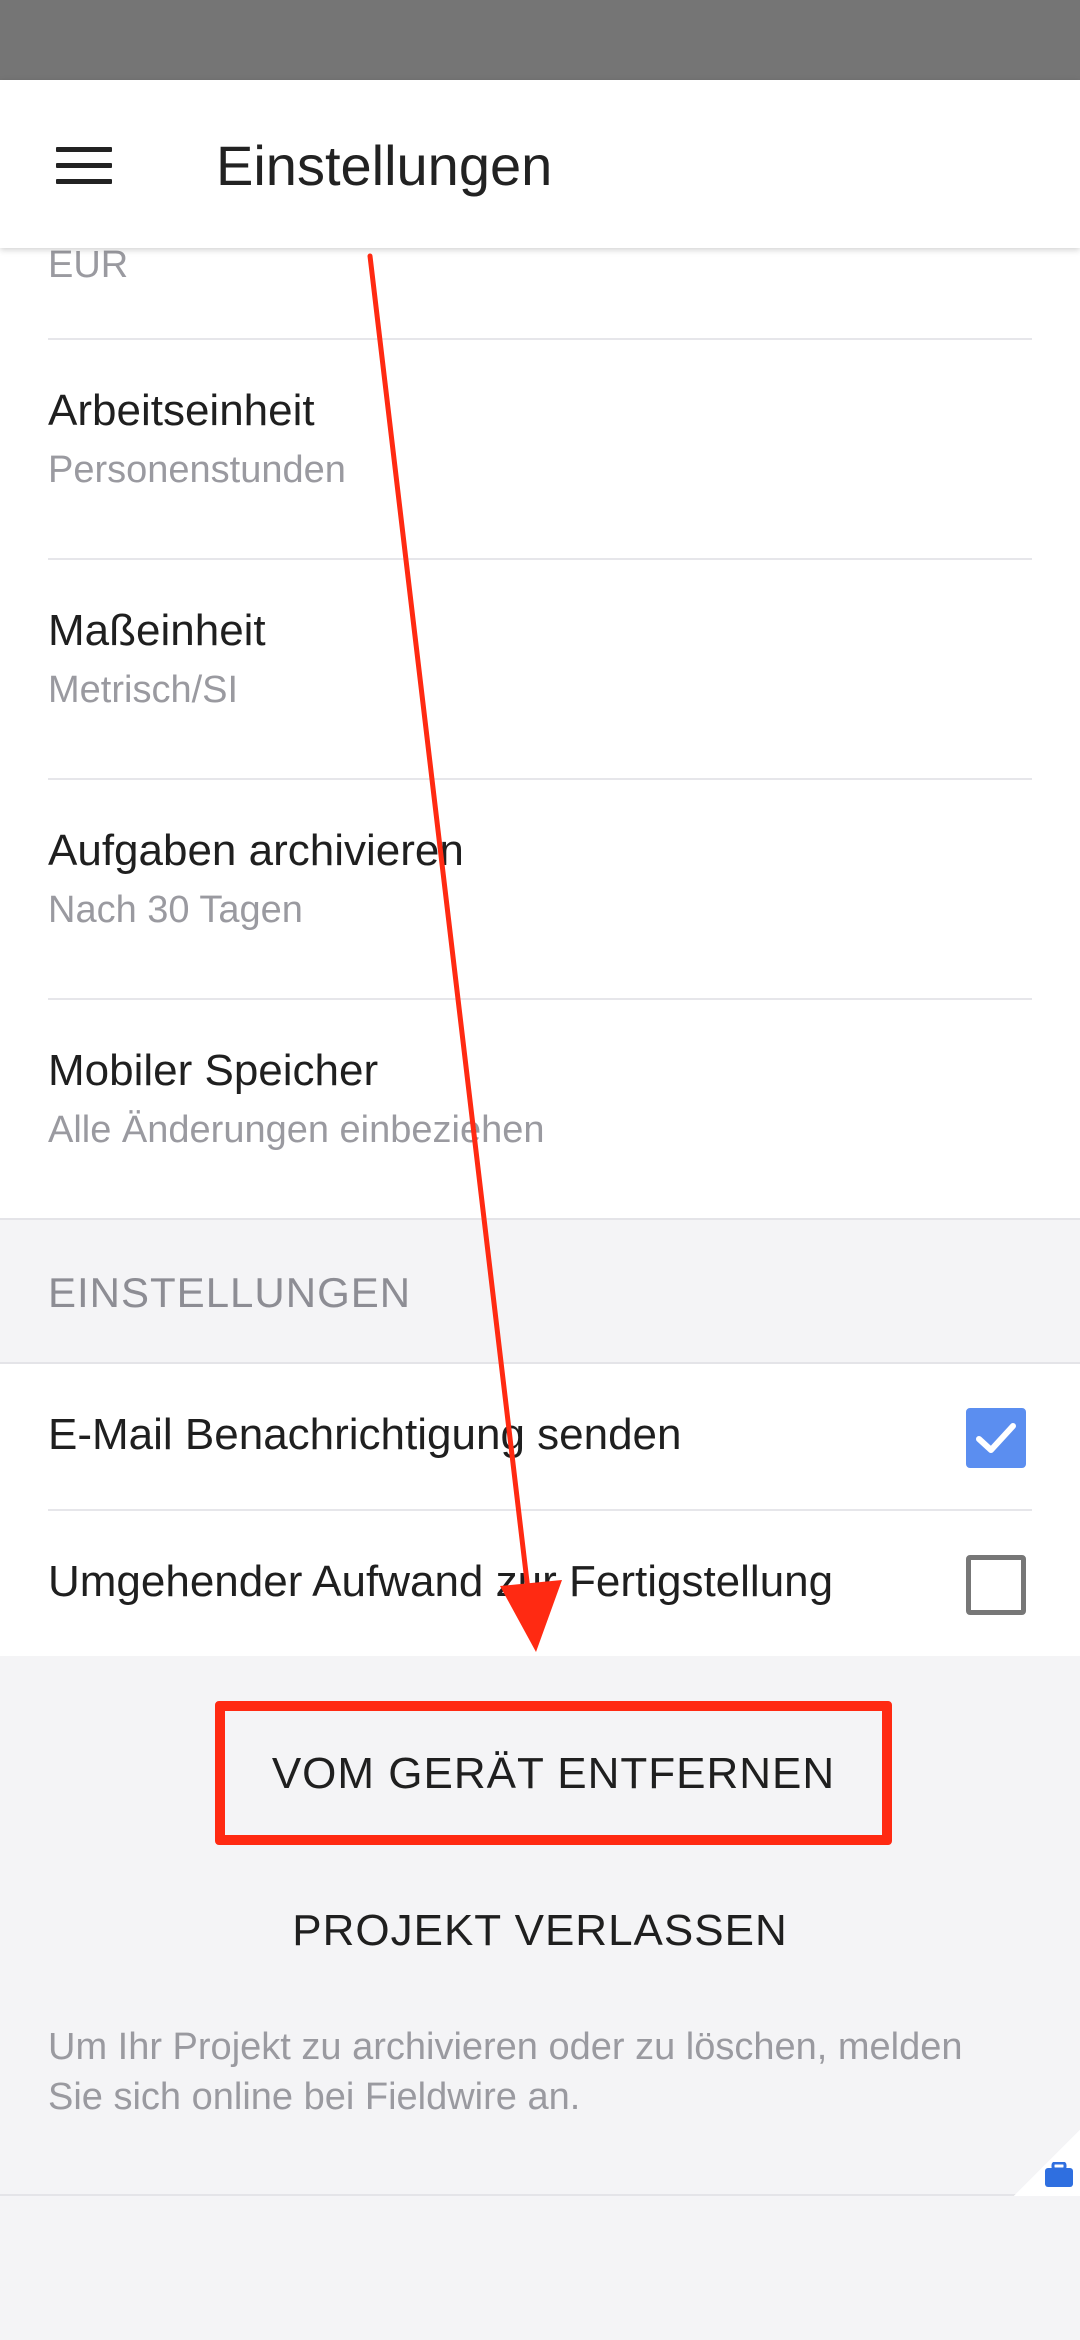  I want to click on toggle-label: E-Mail Benachrichtigung senden, so click(365, 1434).